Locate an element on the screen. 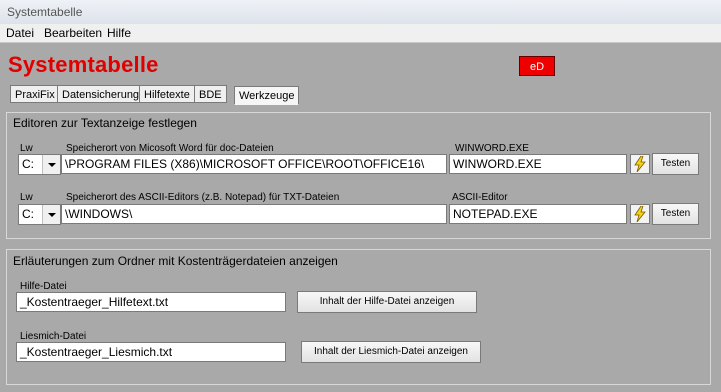 The height and width of the screenshot is (392, 721). ascii-lightning-button is located at coordinates (640, 214).